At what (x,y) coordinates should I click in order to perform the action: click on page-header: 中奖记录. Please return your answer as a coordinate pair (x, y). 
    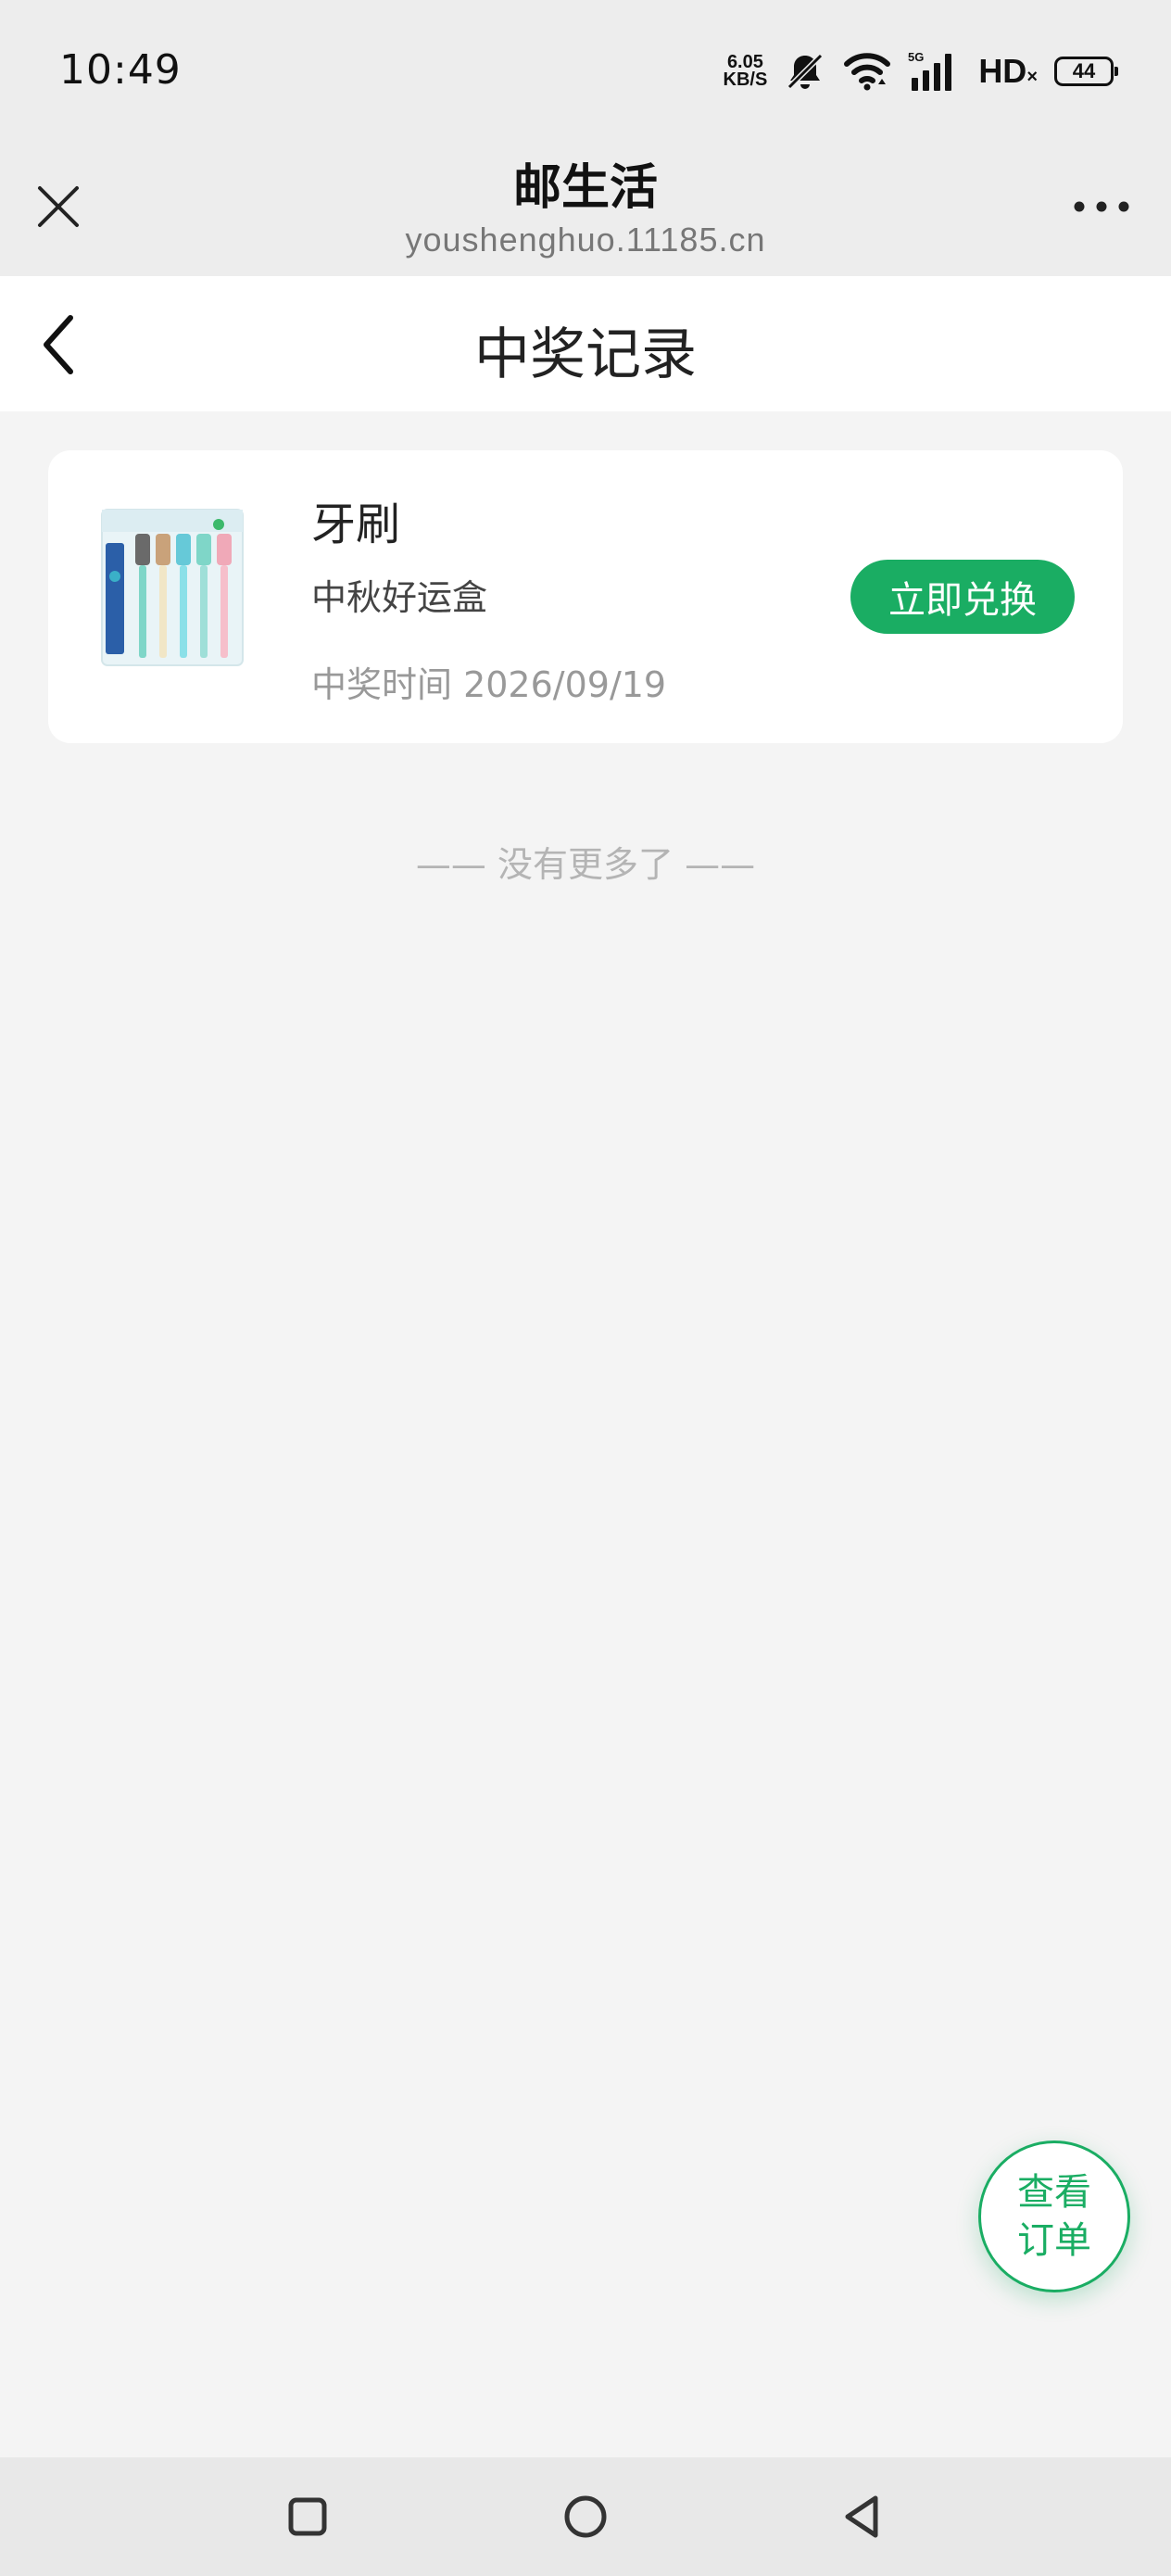
    Looking at the image, I should click on (585, 343).